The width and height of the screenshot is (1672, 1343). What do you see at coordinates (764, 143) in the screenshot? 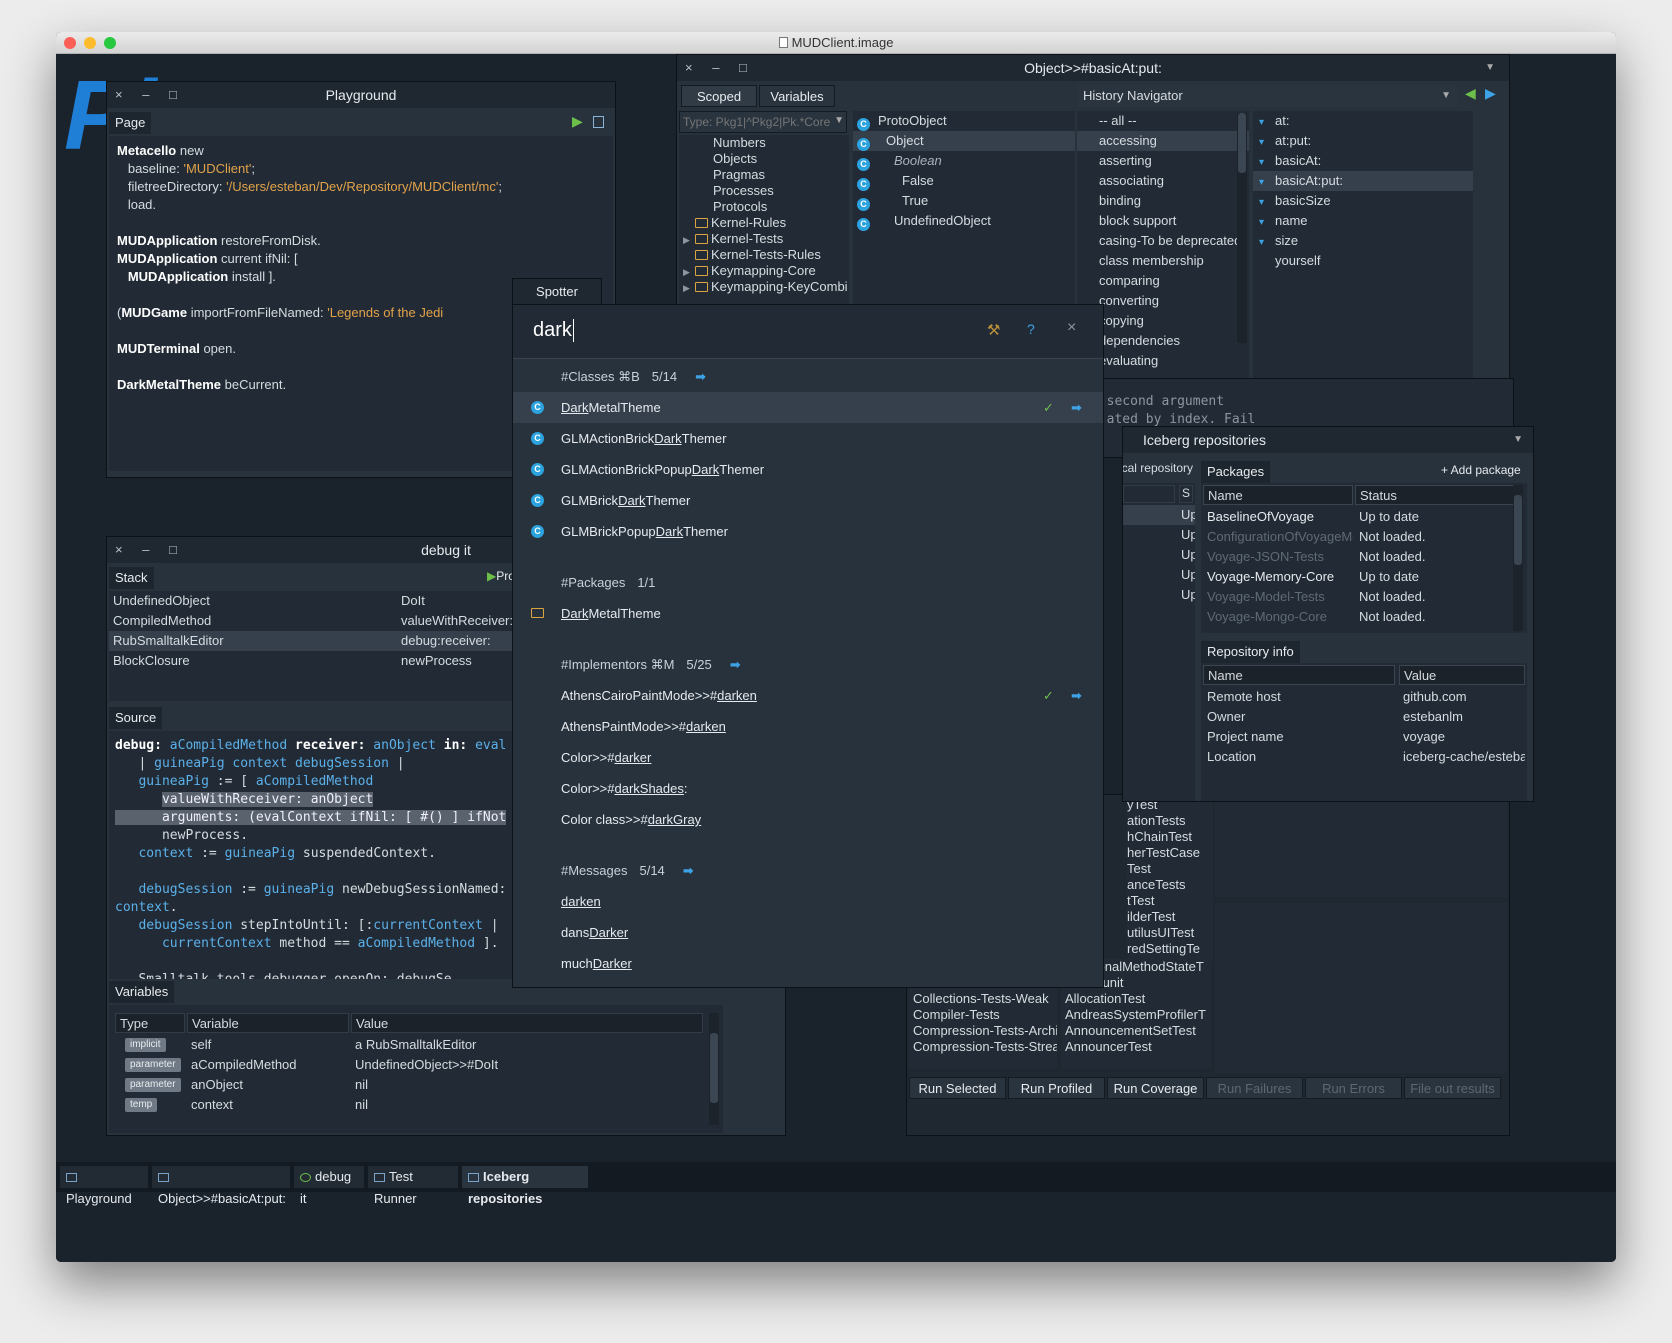
I see `package-item: Numbers` at bounding box center [764, 143].